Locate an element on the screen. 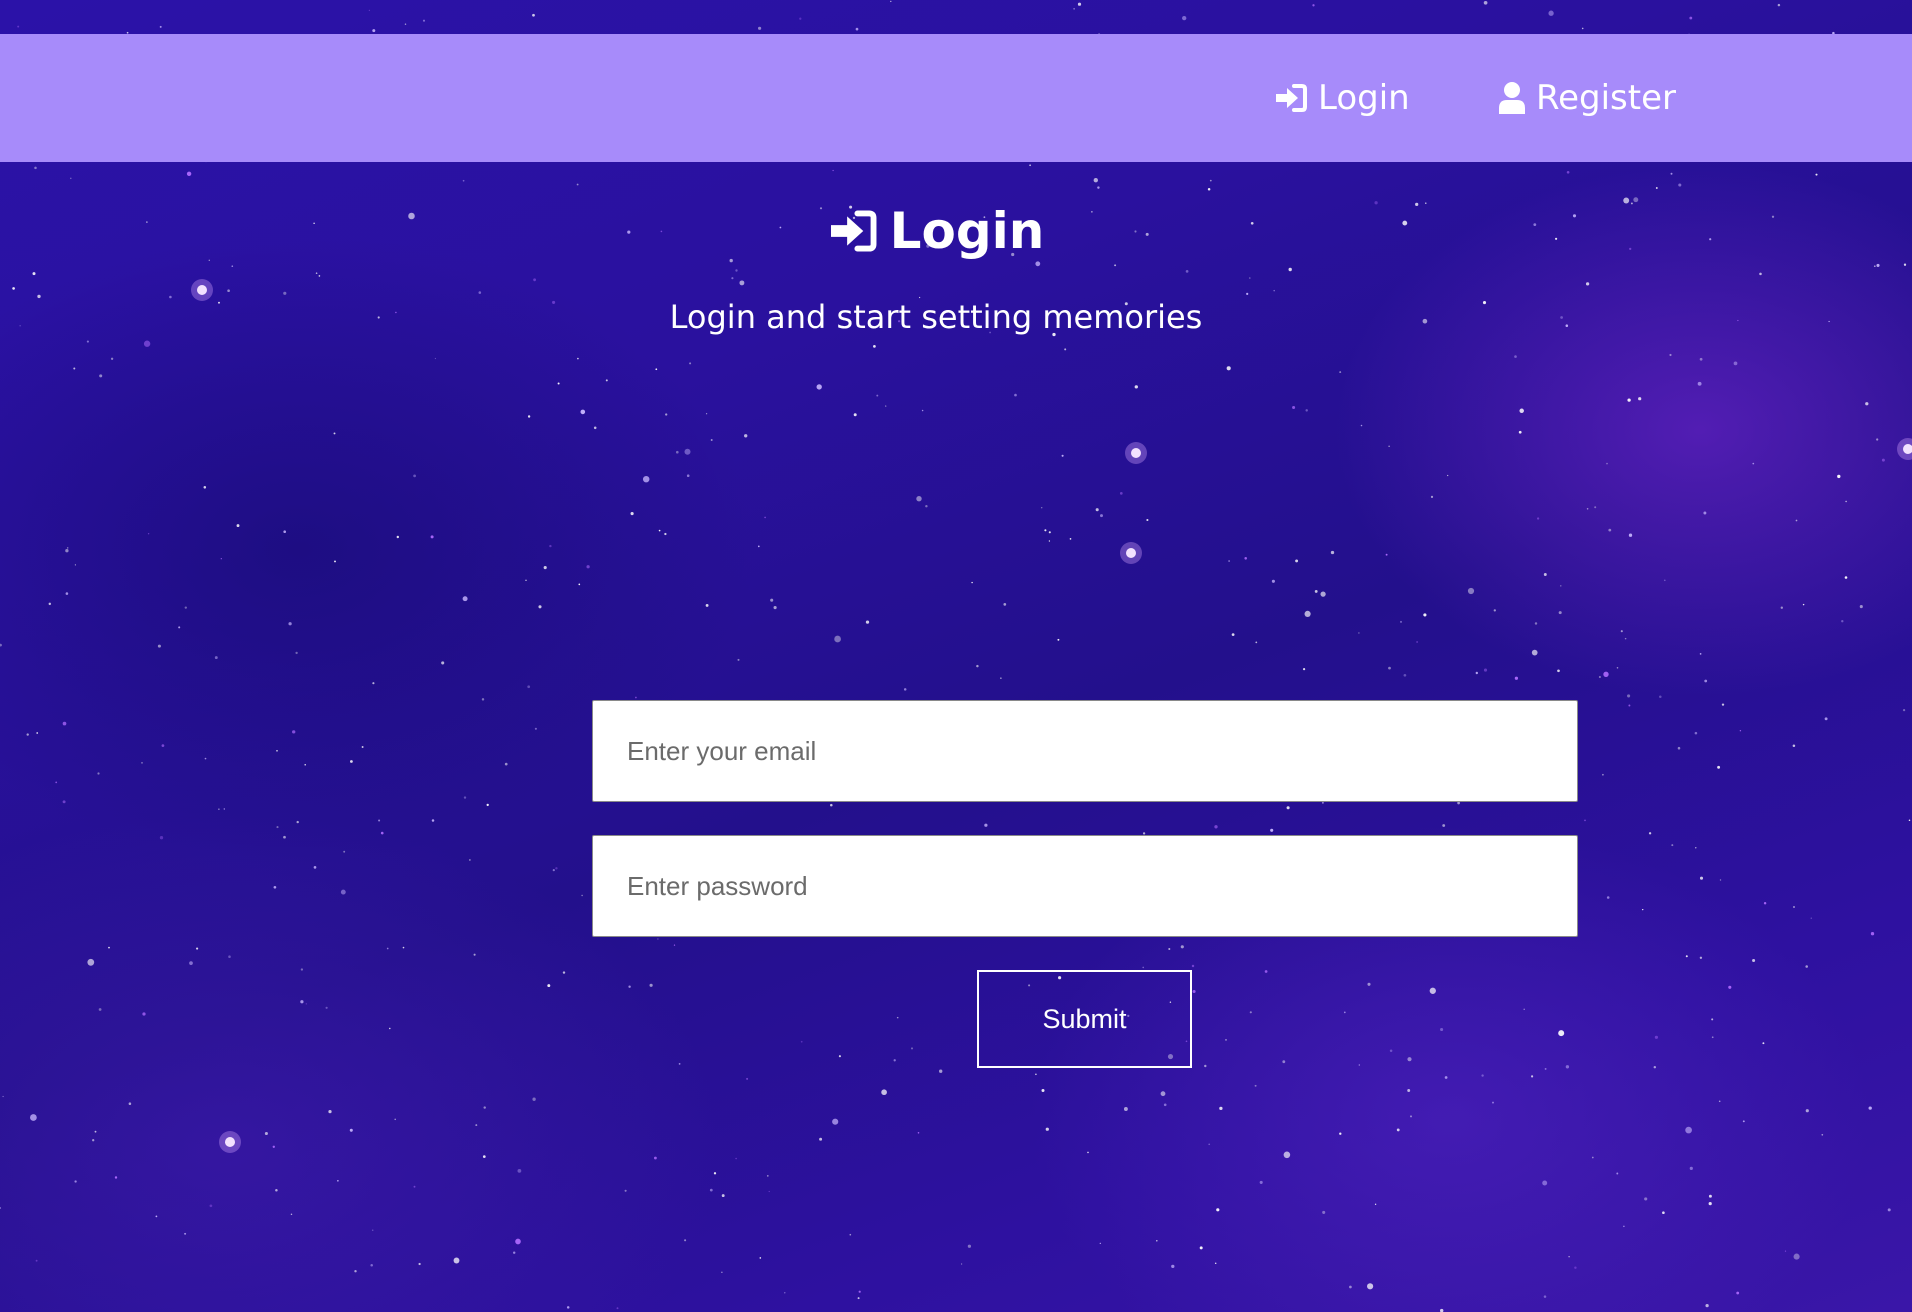 The height and width of the screenshot is (1312, 1912). sign-in-icon is located at coordinates (853, 231).